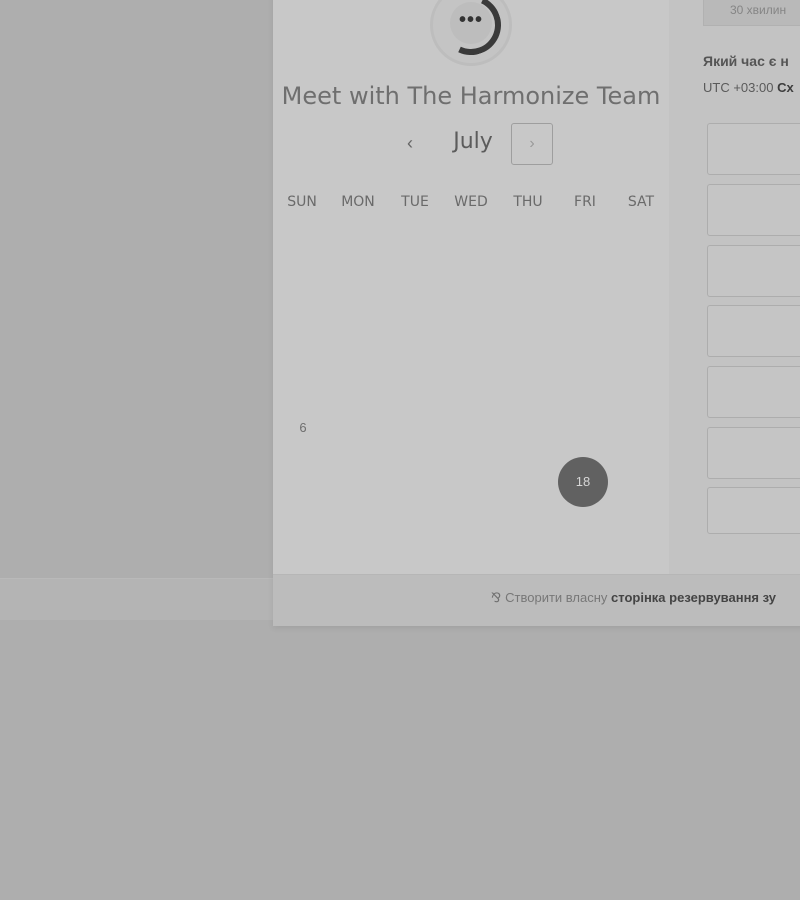 The image size is (800, 900). I want to click on weekday-fri: FRI, so click(585, 202).